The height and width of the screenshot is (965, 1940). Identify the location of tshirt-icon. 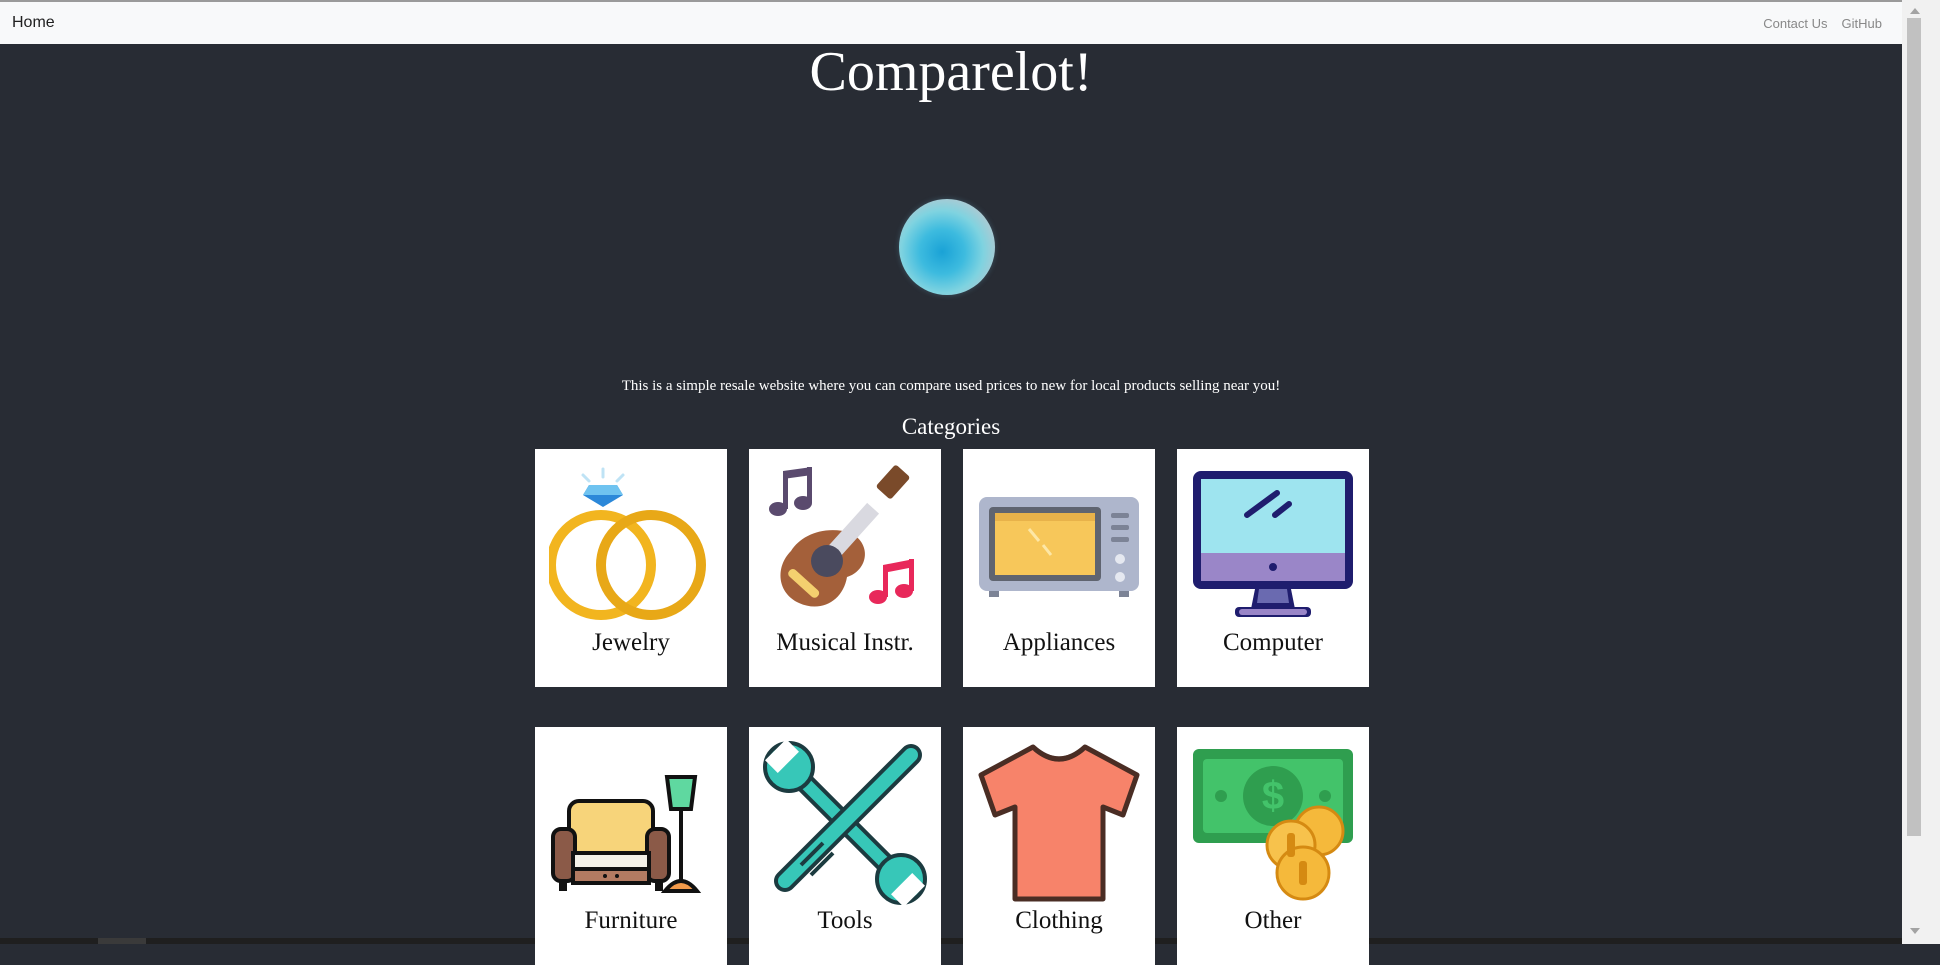
(1059, 823).